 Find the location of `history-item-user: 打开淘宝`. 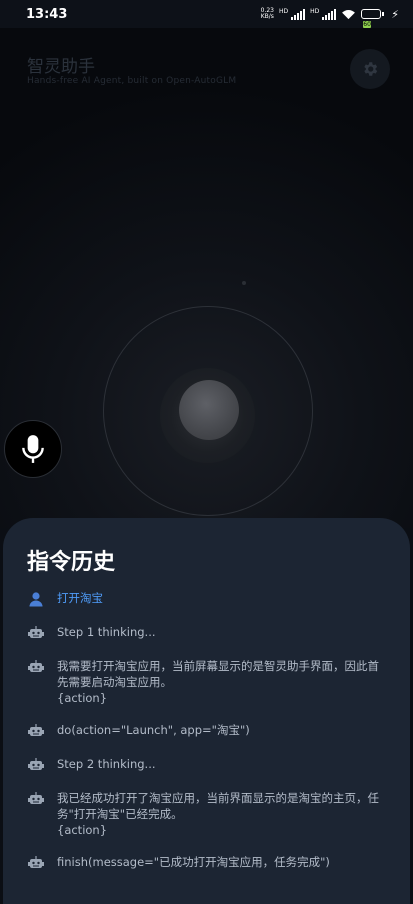

history-item-user: 打开淘宝 is located at coordinates (206, 599).